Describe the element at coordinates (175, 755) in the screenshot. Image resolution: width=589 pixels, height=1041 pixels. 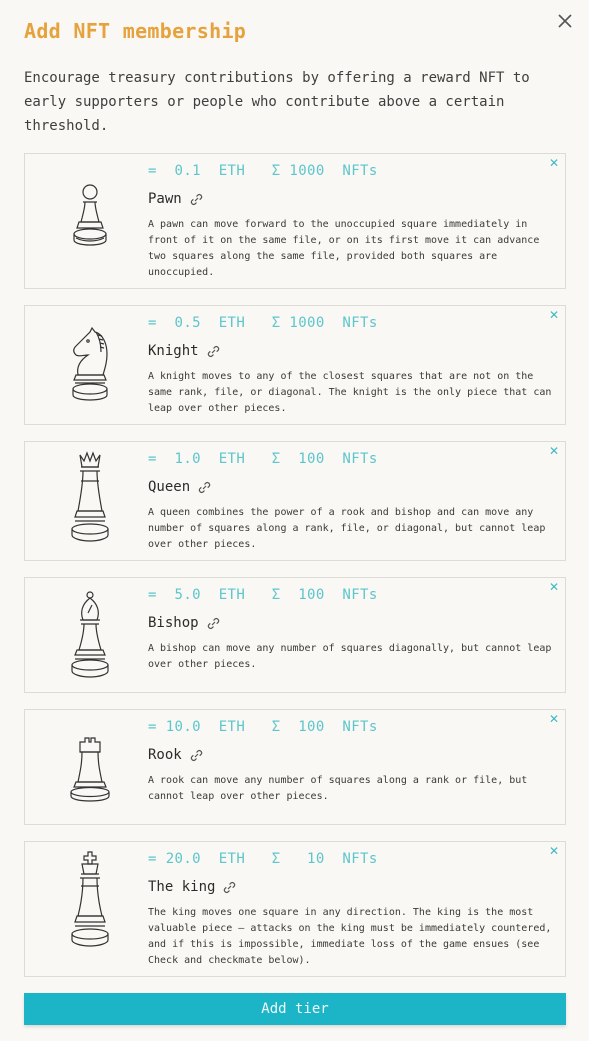
I see `tier-name: Rook` at that location.